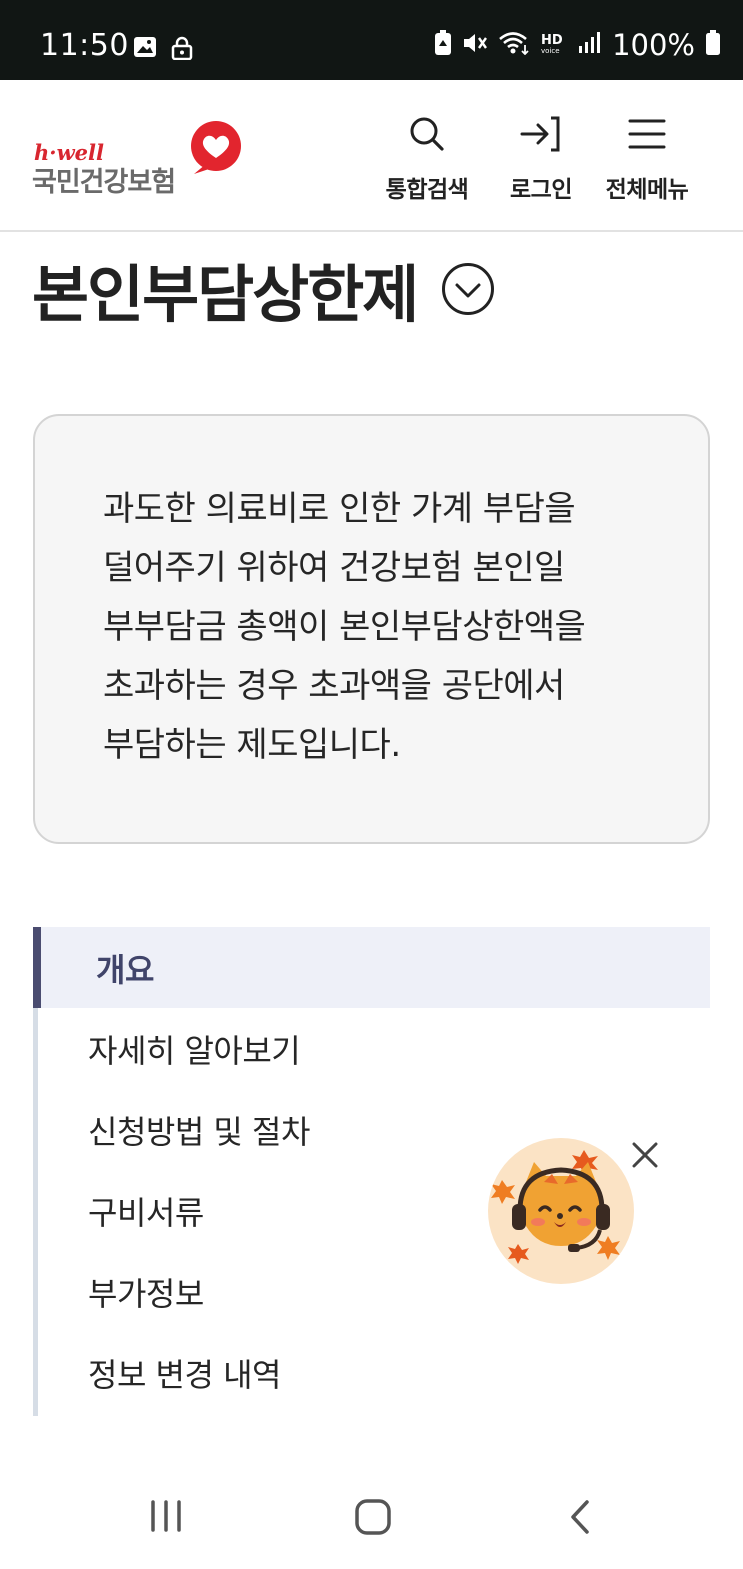 The width and height of the screenshot is (743, 1569). What do you see at coordinates (555, 1207) in the screenshot?
I see `chatbot-mascot-icon` at bounding box center [555, 1207].